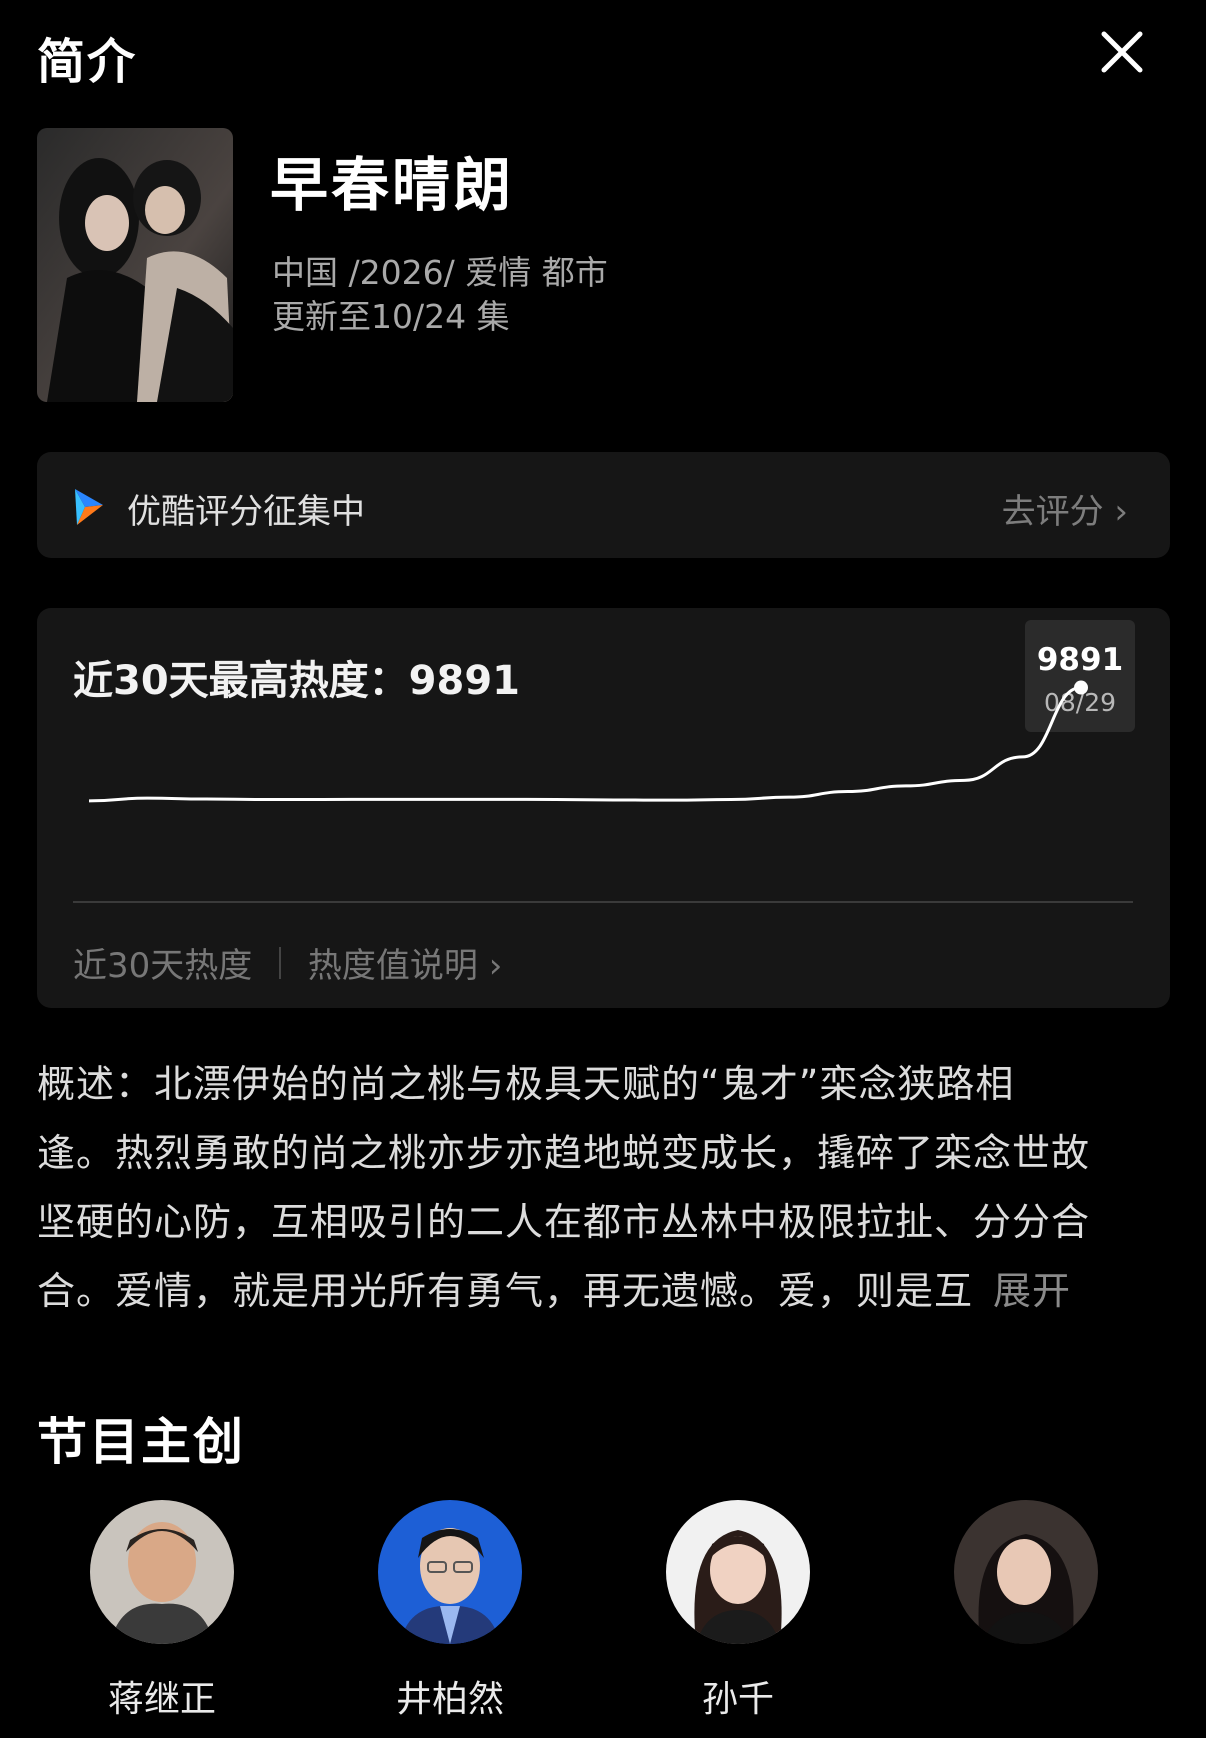  I want to click on synopsis-line: 概述：北漂伊始的尚之桃与极具天赋的“鬼才”栾念狭路相, so click(526, 1084).